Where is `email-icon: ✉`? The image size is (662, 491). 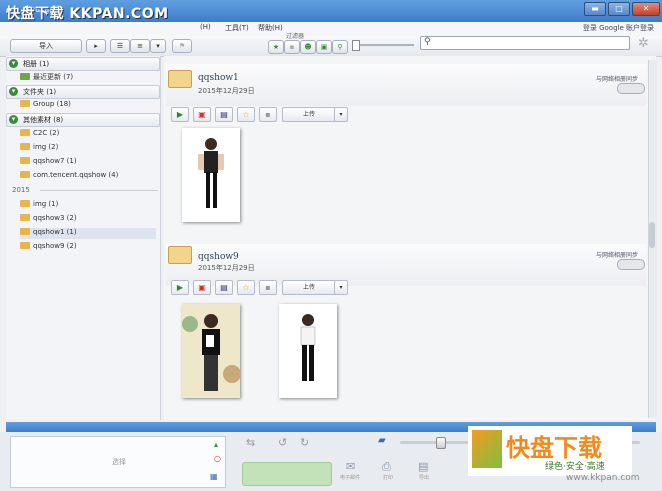 email-icon: ✉ is located at coordinates (350, 466).